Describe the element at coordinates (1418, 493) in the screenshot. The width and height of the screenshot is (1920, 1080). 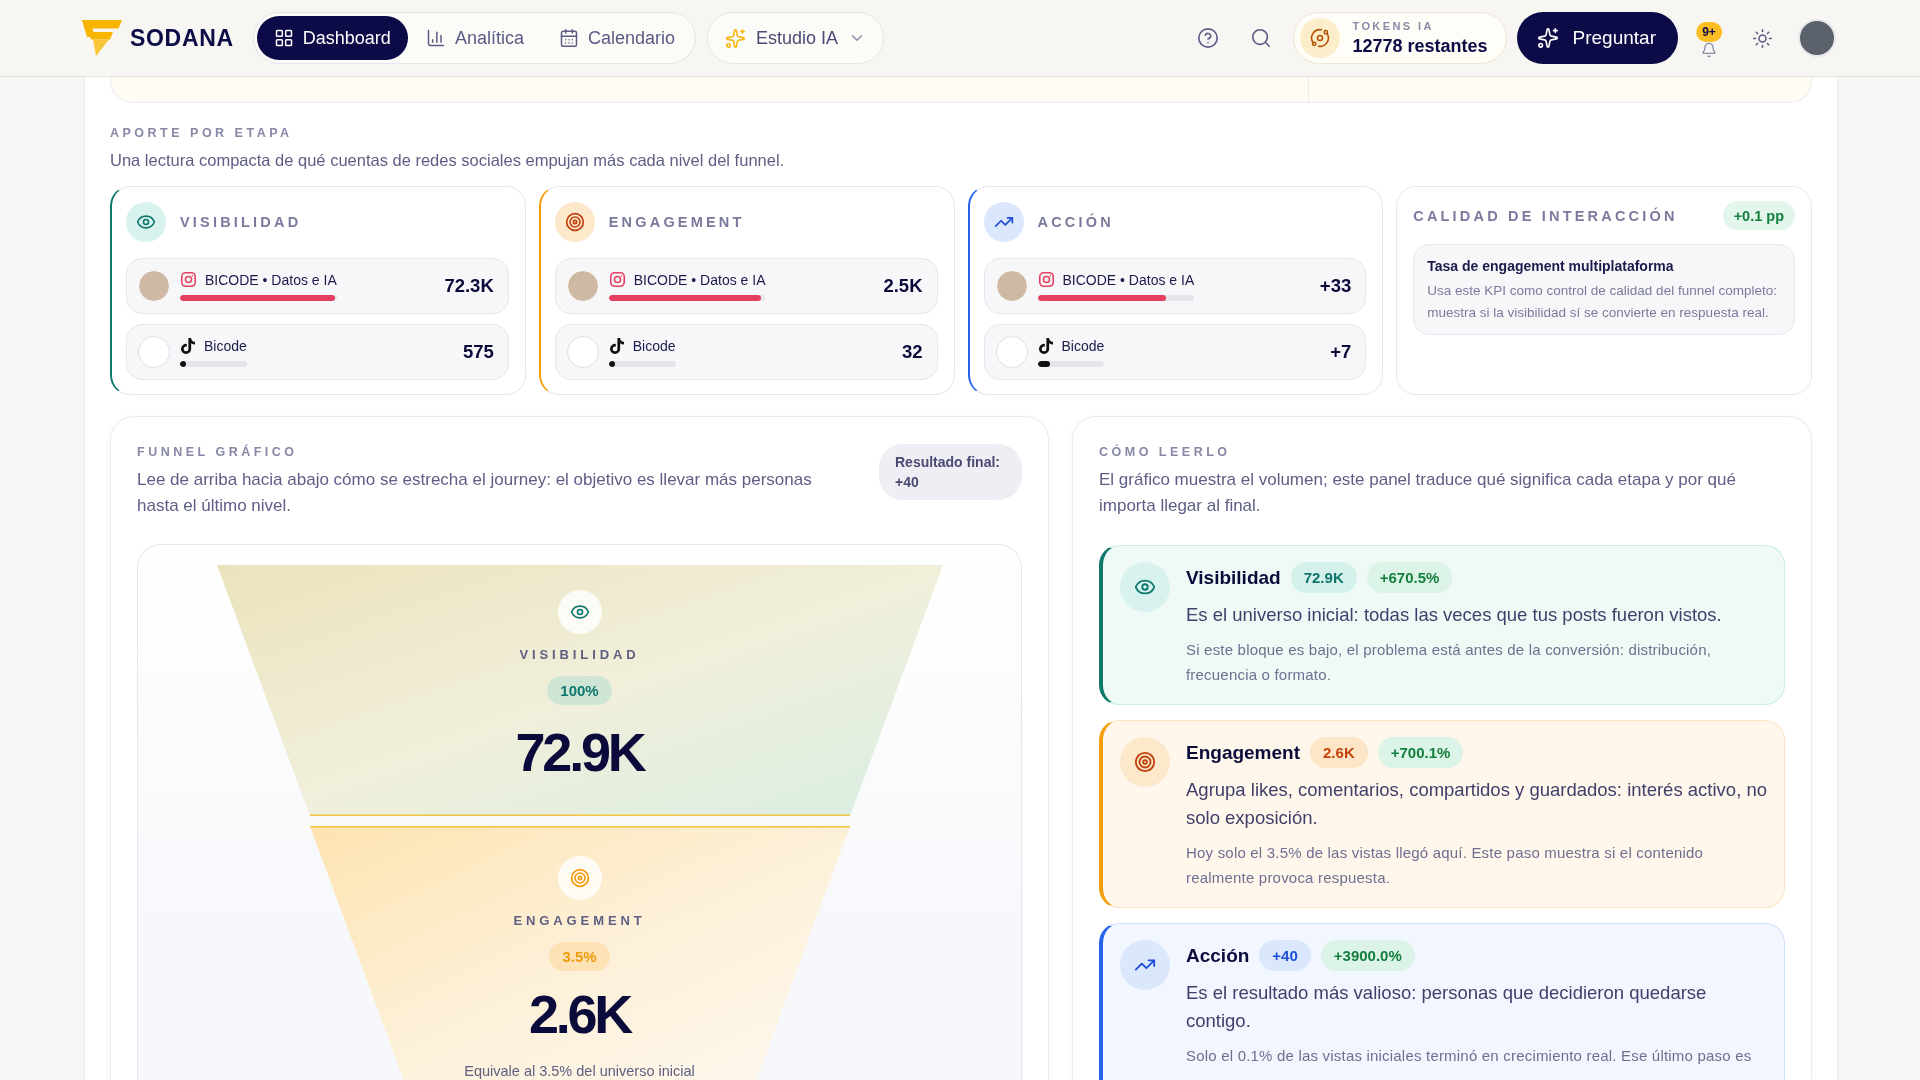
I see `panel-description: El gráfico muestra el volumen; este panel traduce qué significa cada etapa y por qué importa llegar al final.` at that location.